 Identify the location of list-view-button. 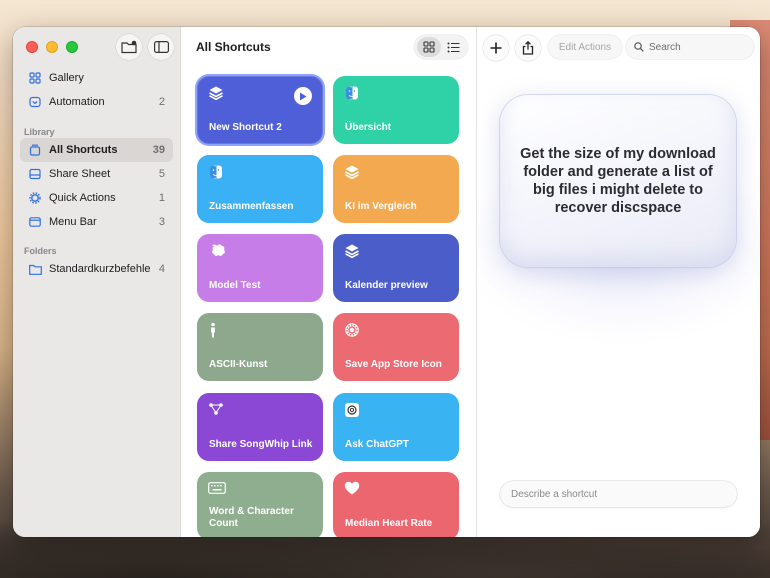
(453, 47).